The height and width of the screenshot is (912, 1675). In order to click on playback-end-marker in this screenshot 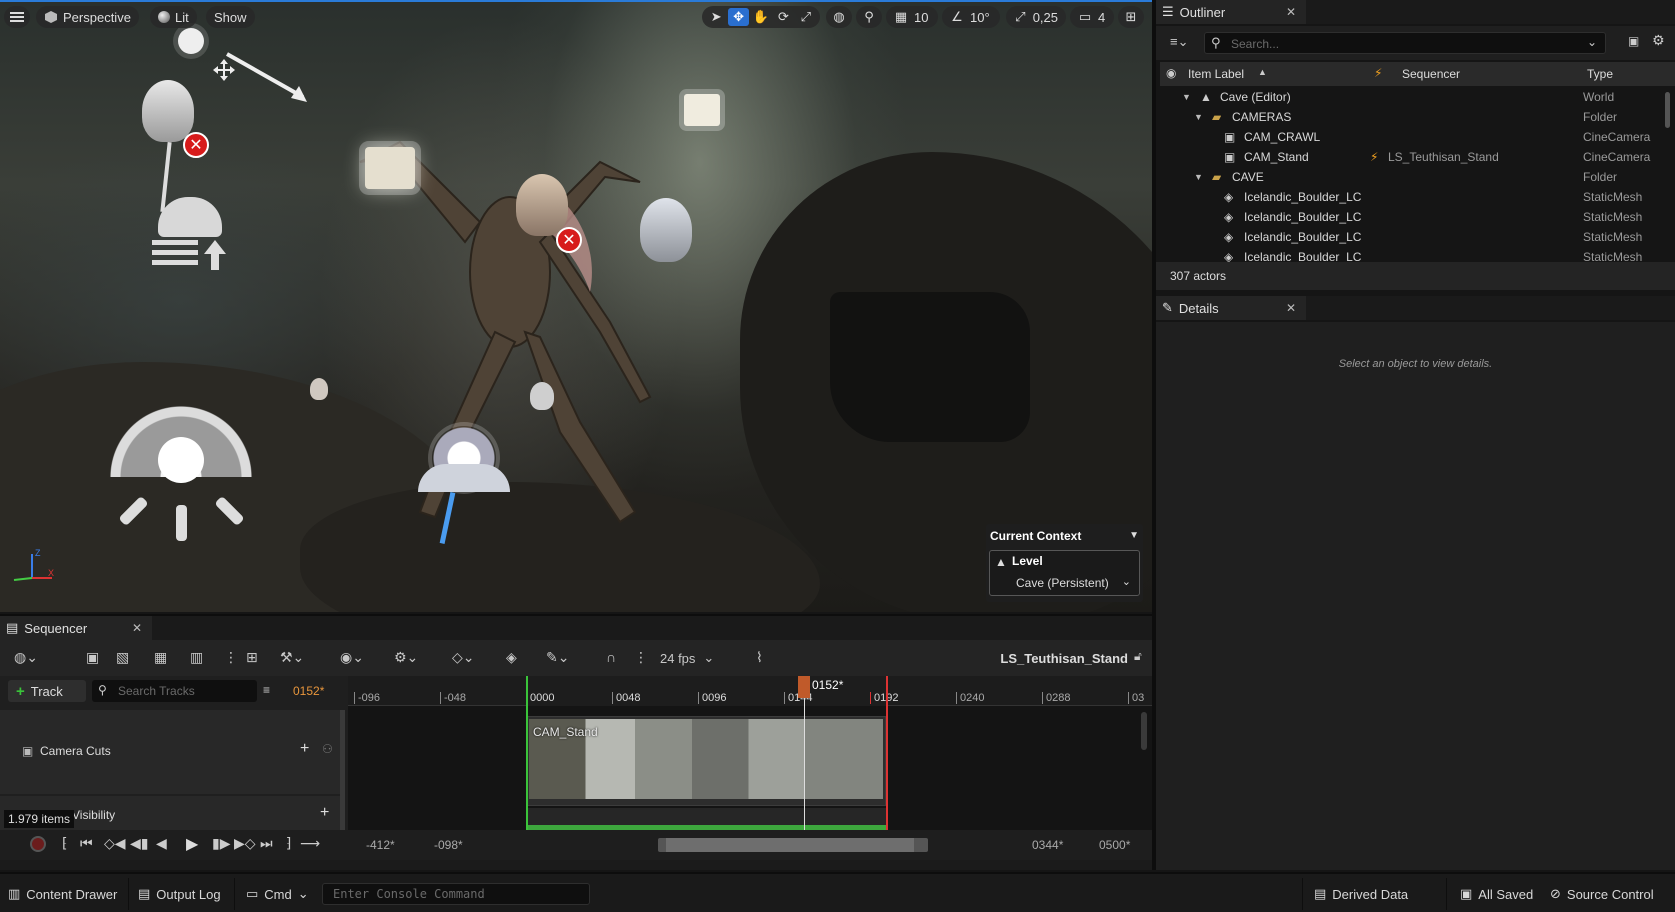, I will do `click(887, 753)`.